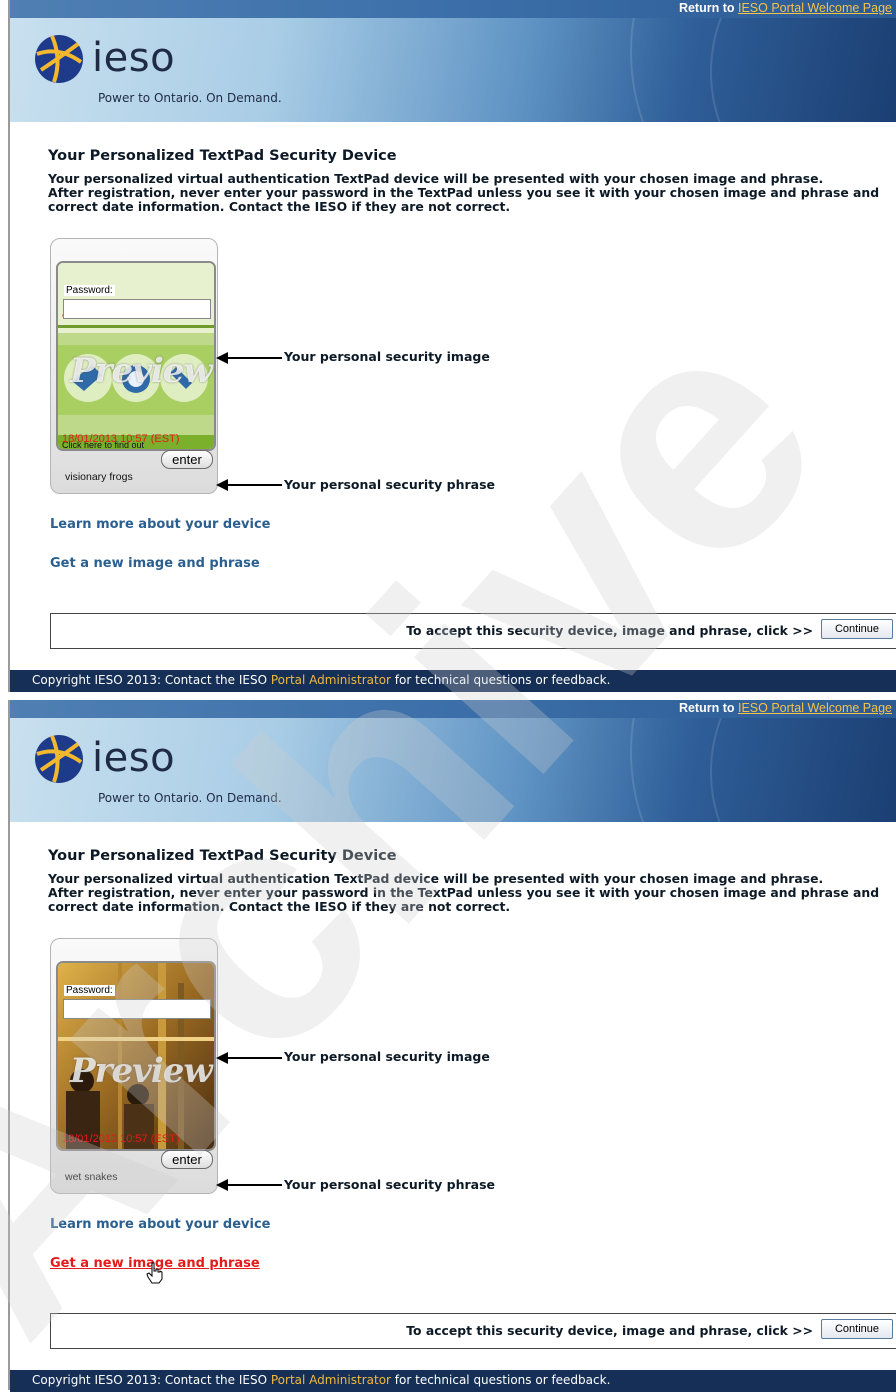 The height and width of the screenshot is (1392, 896). What do you see at coordinates (155, 563) in the screenshot?
I see `get-new-image-link: Get a new image and phrase` at bounding box center [155, 563].